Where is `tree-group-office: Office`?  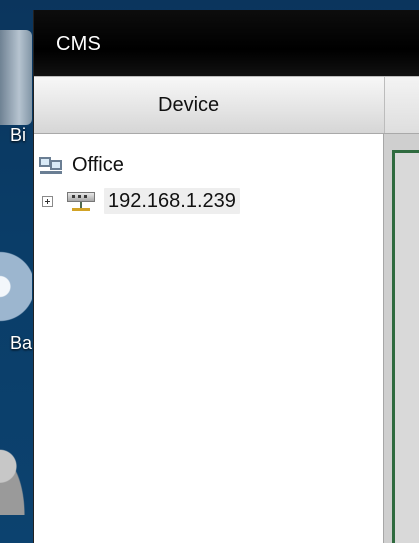 tree-group-office: Office is located at coordinates (81, 165).